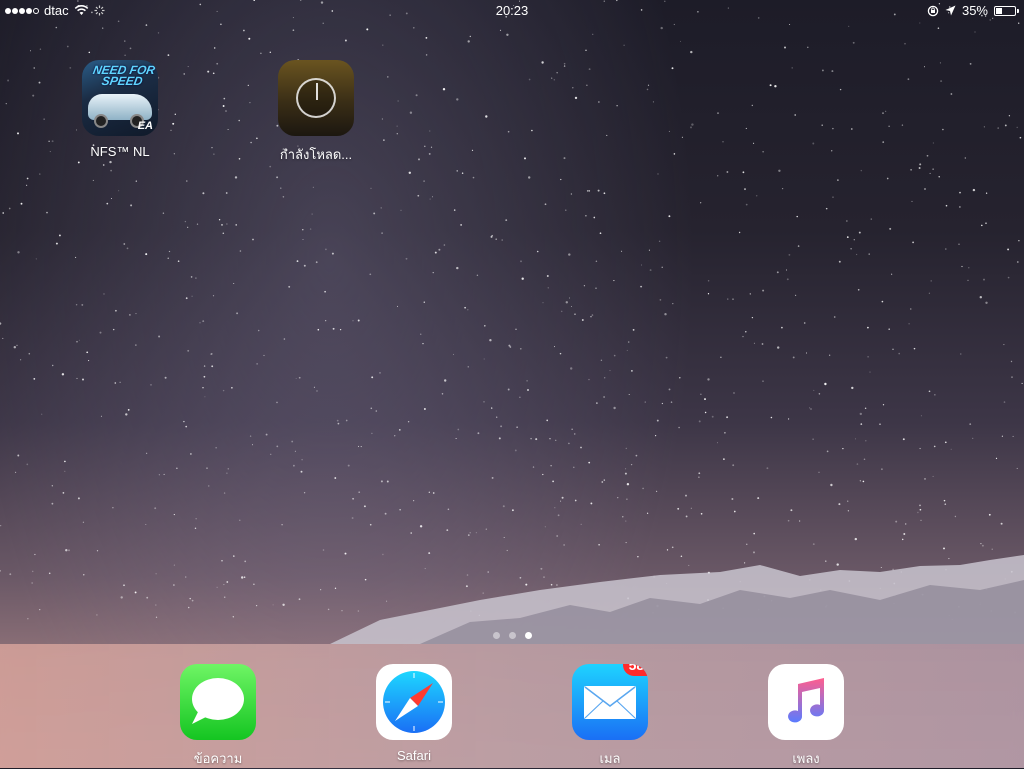 This screenshot has height=769, width=1024. What do you see at coordinates (806, 758) in the screenshot?
I see `app-label: เพลง` at bounding box center [806, 758].